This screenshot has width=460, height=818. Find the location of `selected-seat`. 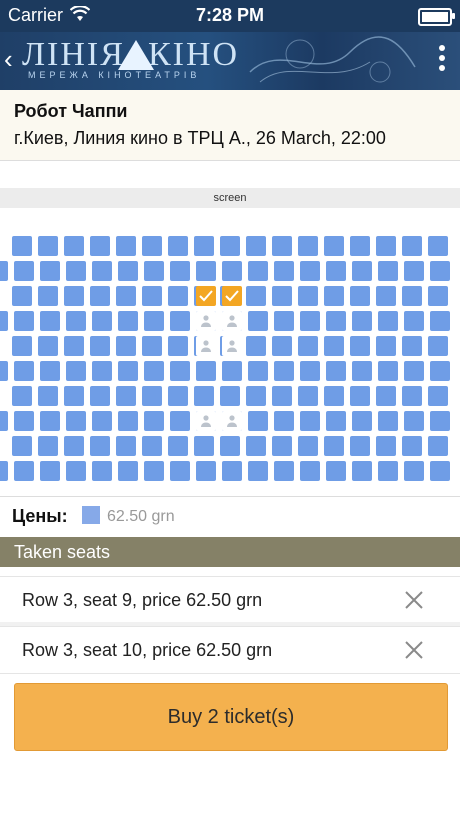

selected-seat is located at coordinates (206, 296).